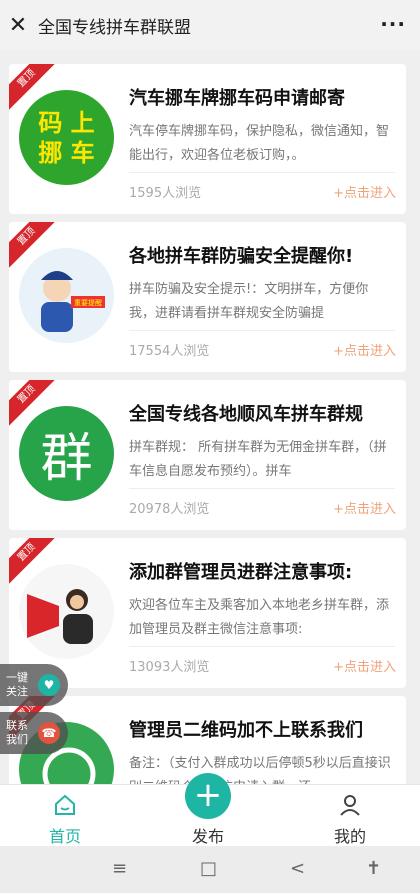 Image resolution: width=420 pixels, height=893 pixels. Describe the element at coordinates (65, 804) in the screenshot. I see `home-icon` at that location.